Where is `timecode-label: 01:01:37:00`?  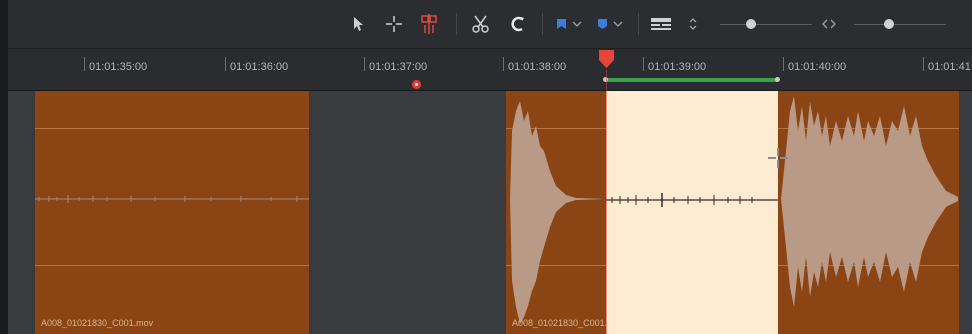 timecode-label: 01:01:37:00 is located at coordinates (398, 67).